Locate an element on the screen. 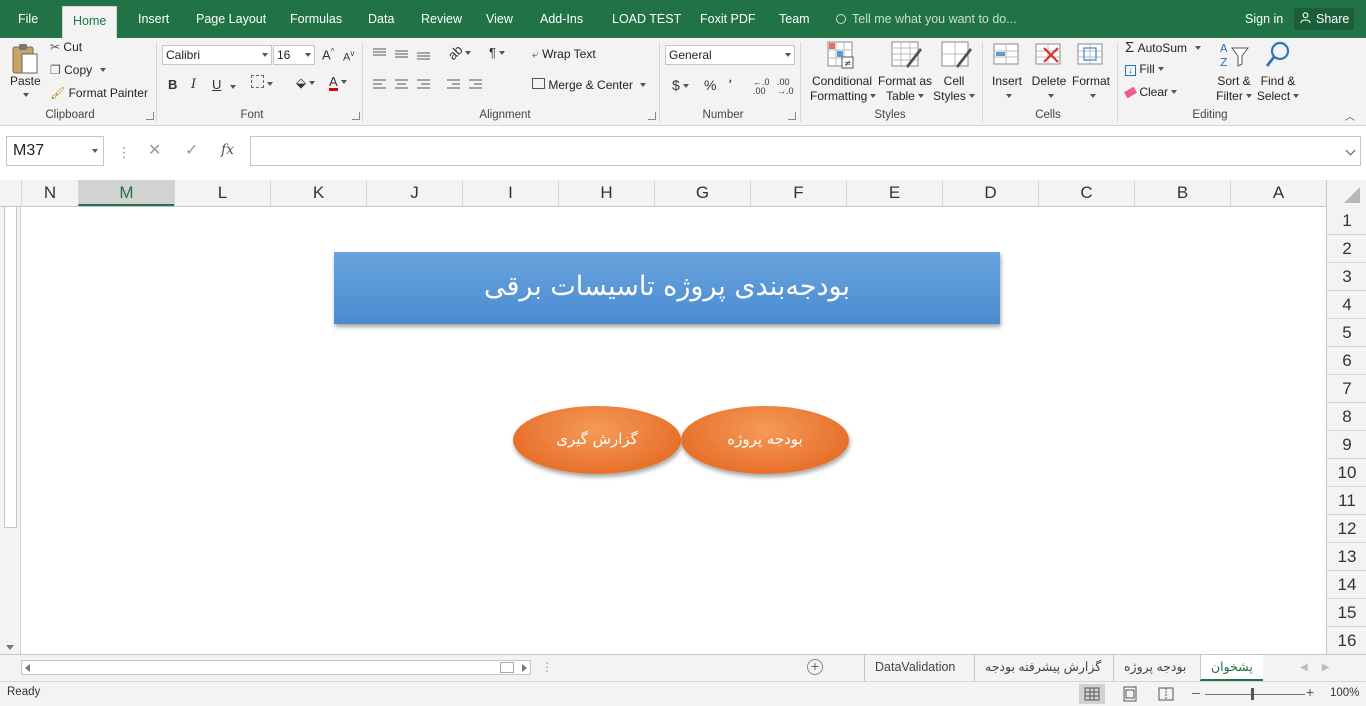 The image size is (1366, 706). orientation-button: ab is located at coordinates (458, 52).